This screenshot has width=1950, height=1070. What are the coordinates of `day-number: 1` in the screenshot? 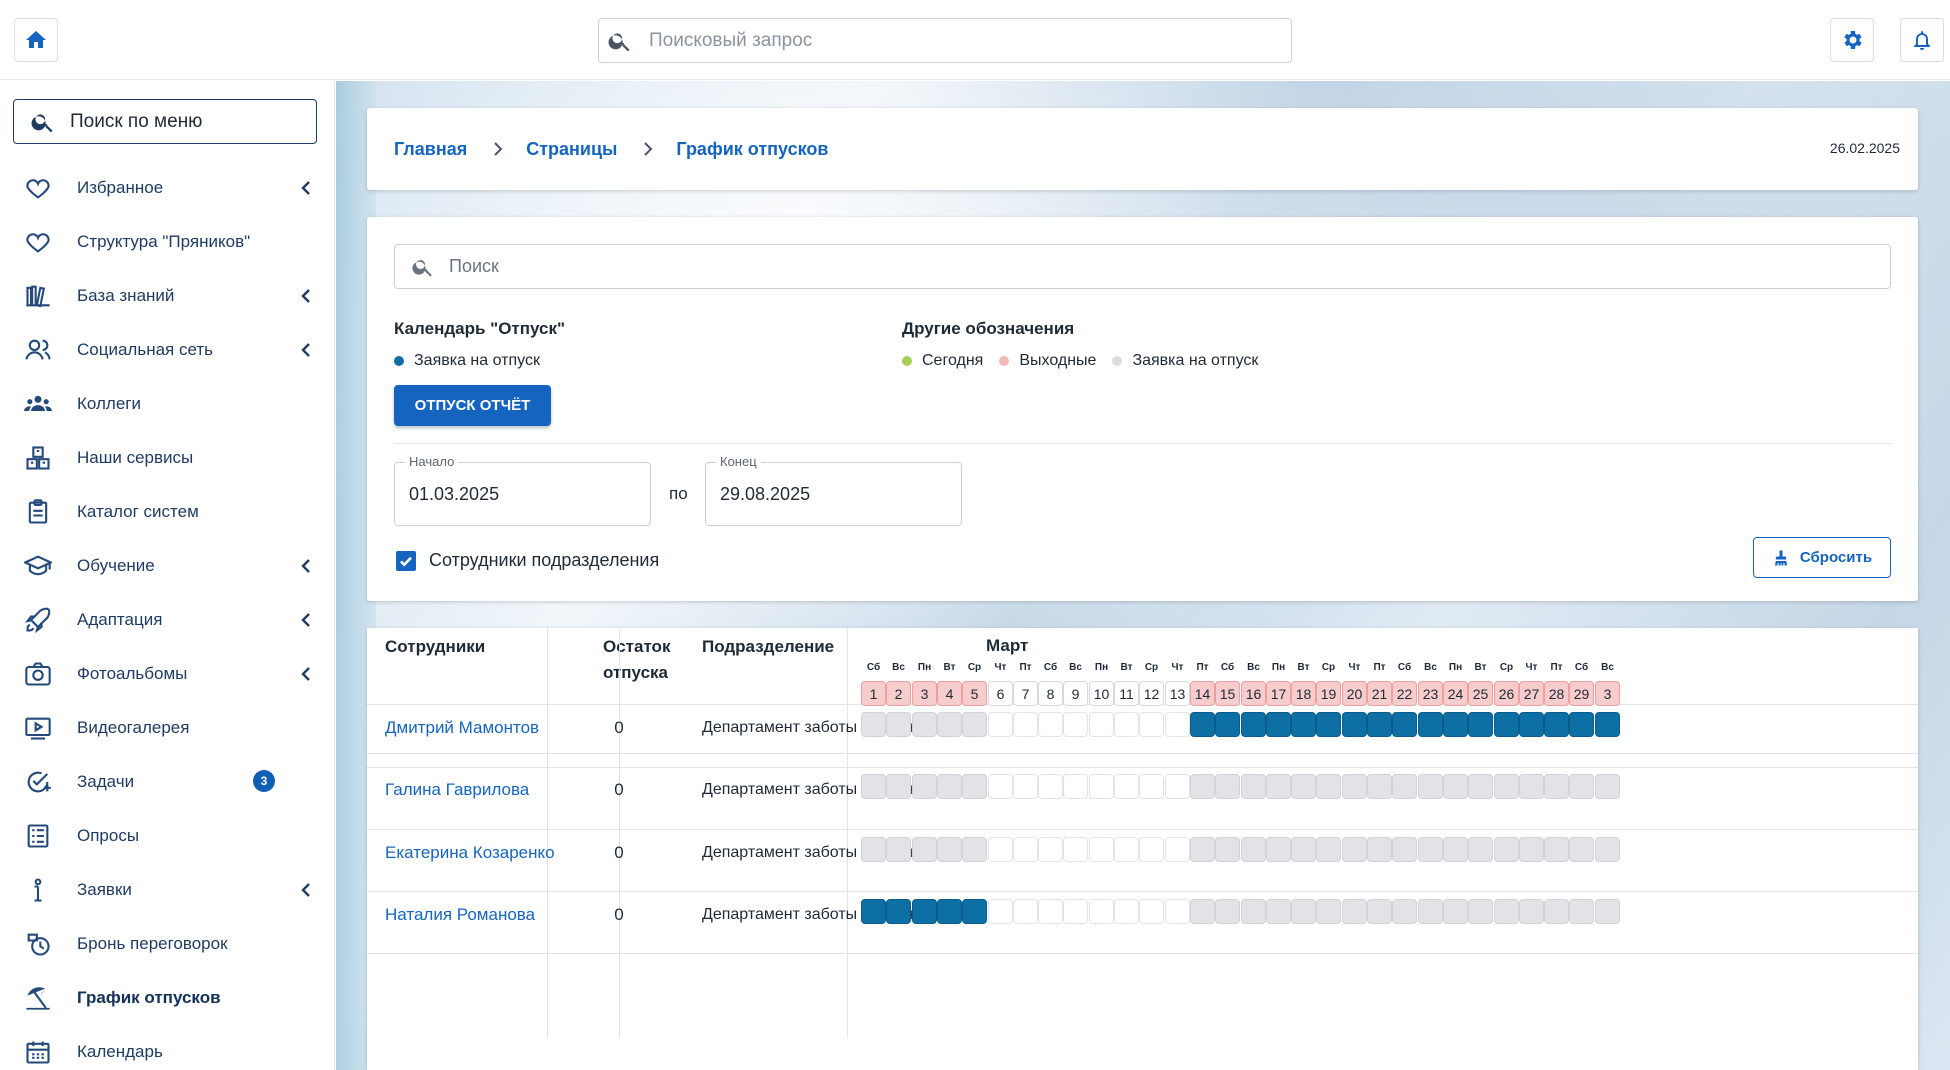 It's located at (873, 693).